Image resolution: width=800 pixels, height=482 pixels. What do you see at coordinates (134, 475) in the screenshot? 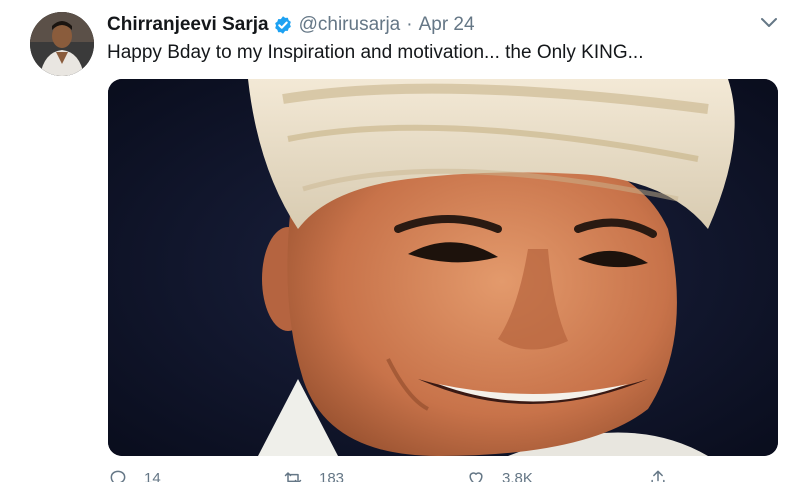
I see `reply-button: 14` at bounding box center [134, 475].